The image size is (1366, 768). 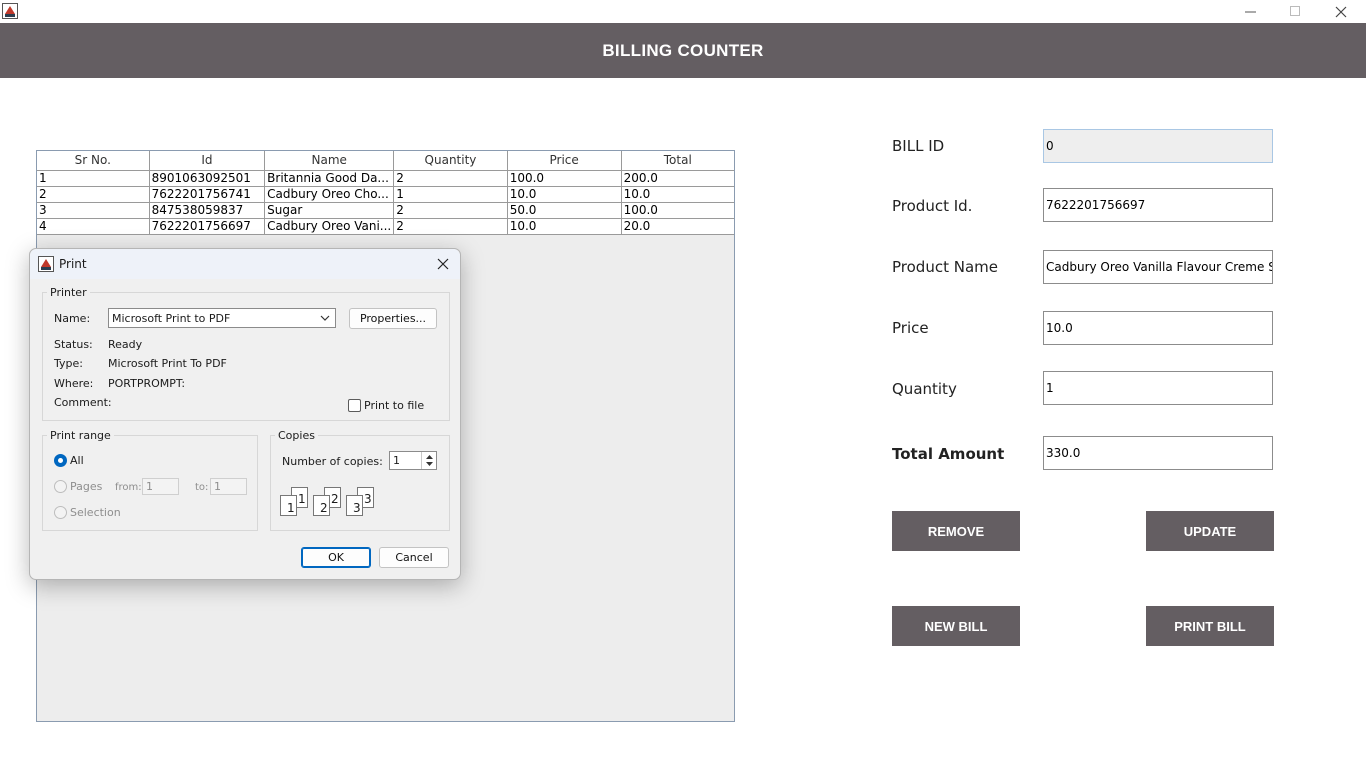 What do you see at coordinates (396, 460) in the screenshot?
I see `copies-value: 1` at bounding box center [396, 460].